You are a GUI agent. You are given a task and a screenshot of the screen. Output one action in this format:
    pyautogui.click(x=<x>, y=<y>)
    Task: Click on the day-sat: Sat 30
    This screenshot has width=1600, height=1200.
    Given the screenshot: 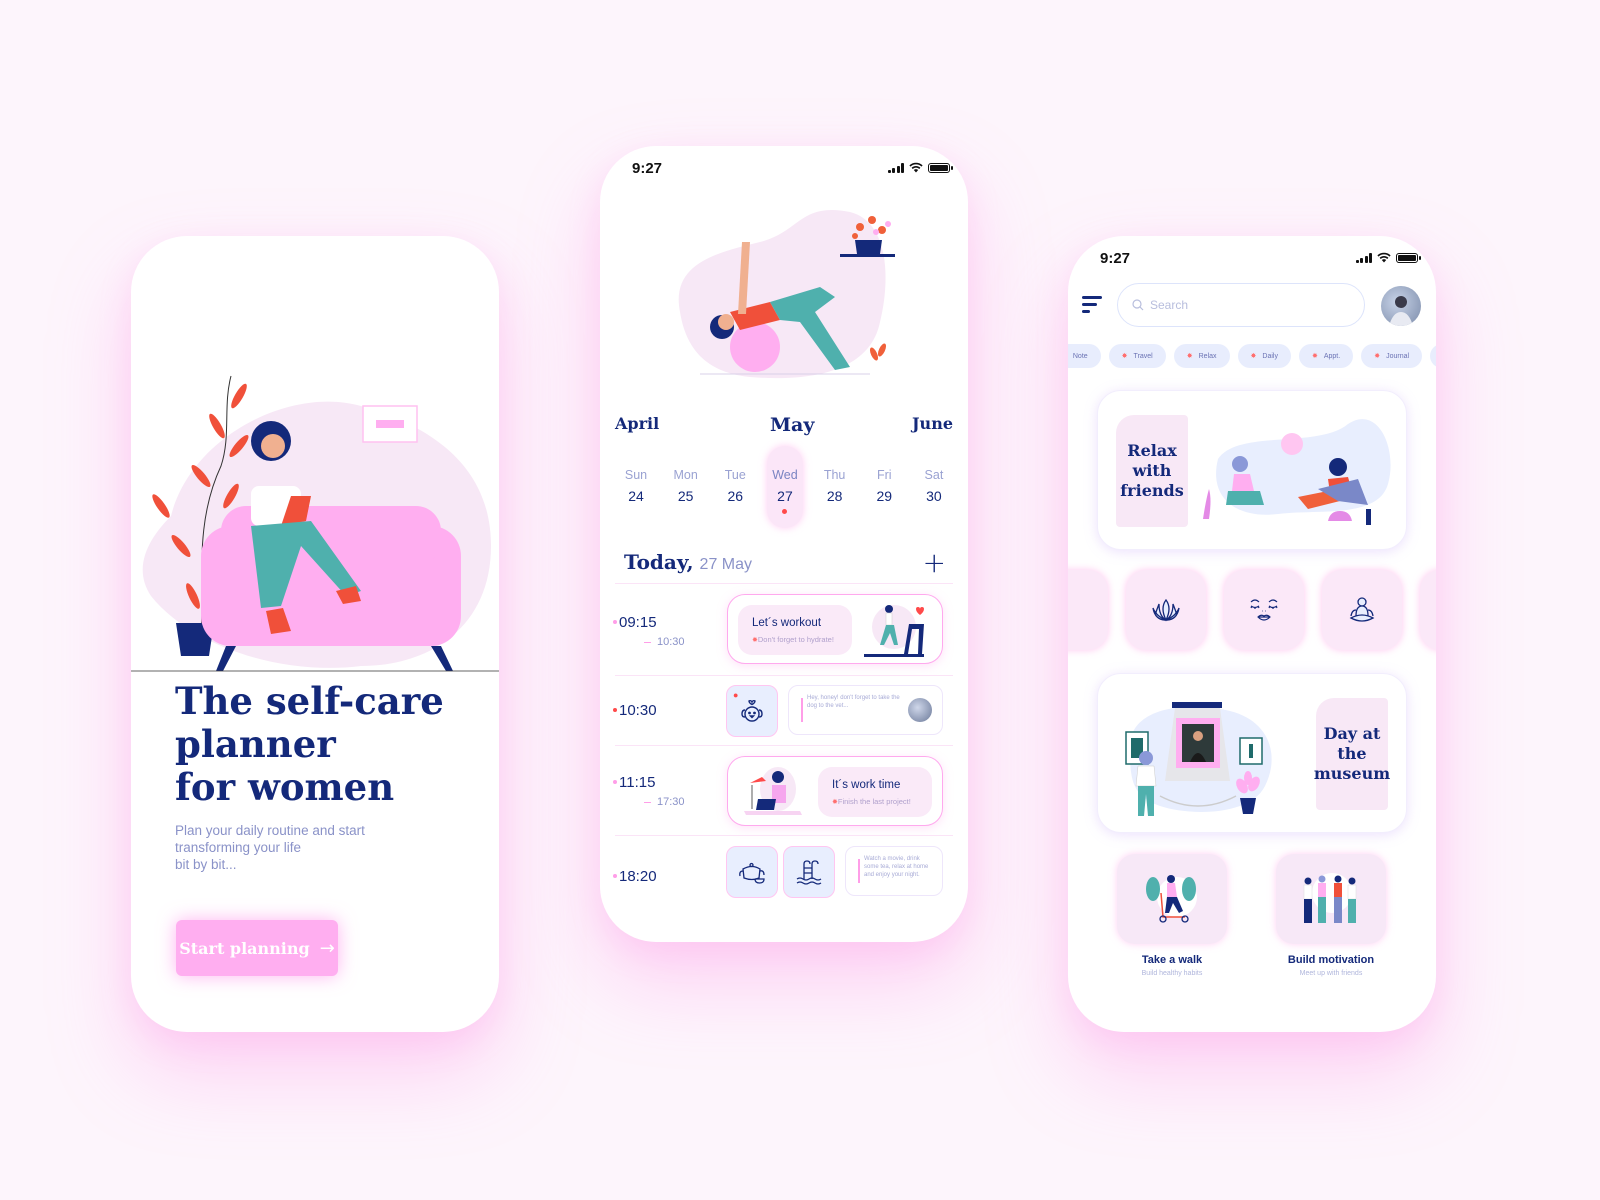 What is the action you would take?
    pyautogui.click(x=934, y=487)
    